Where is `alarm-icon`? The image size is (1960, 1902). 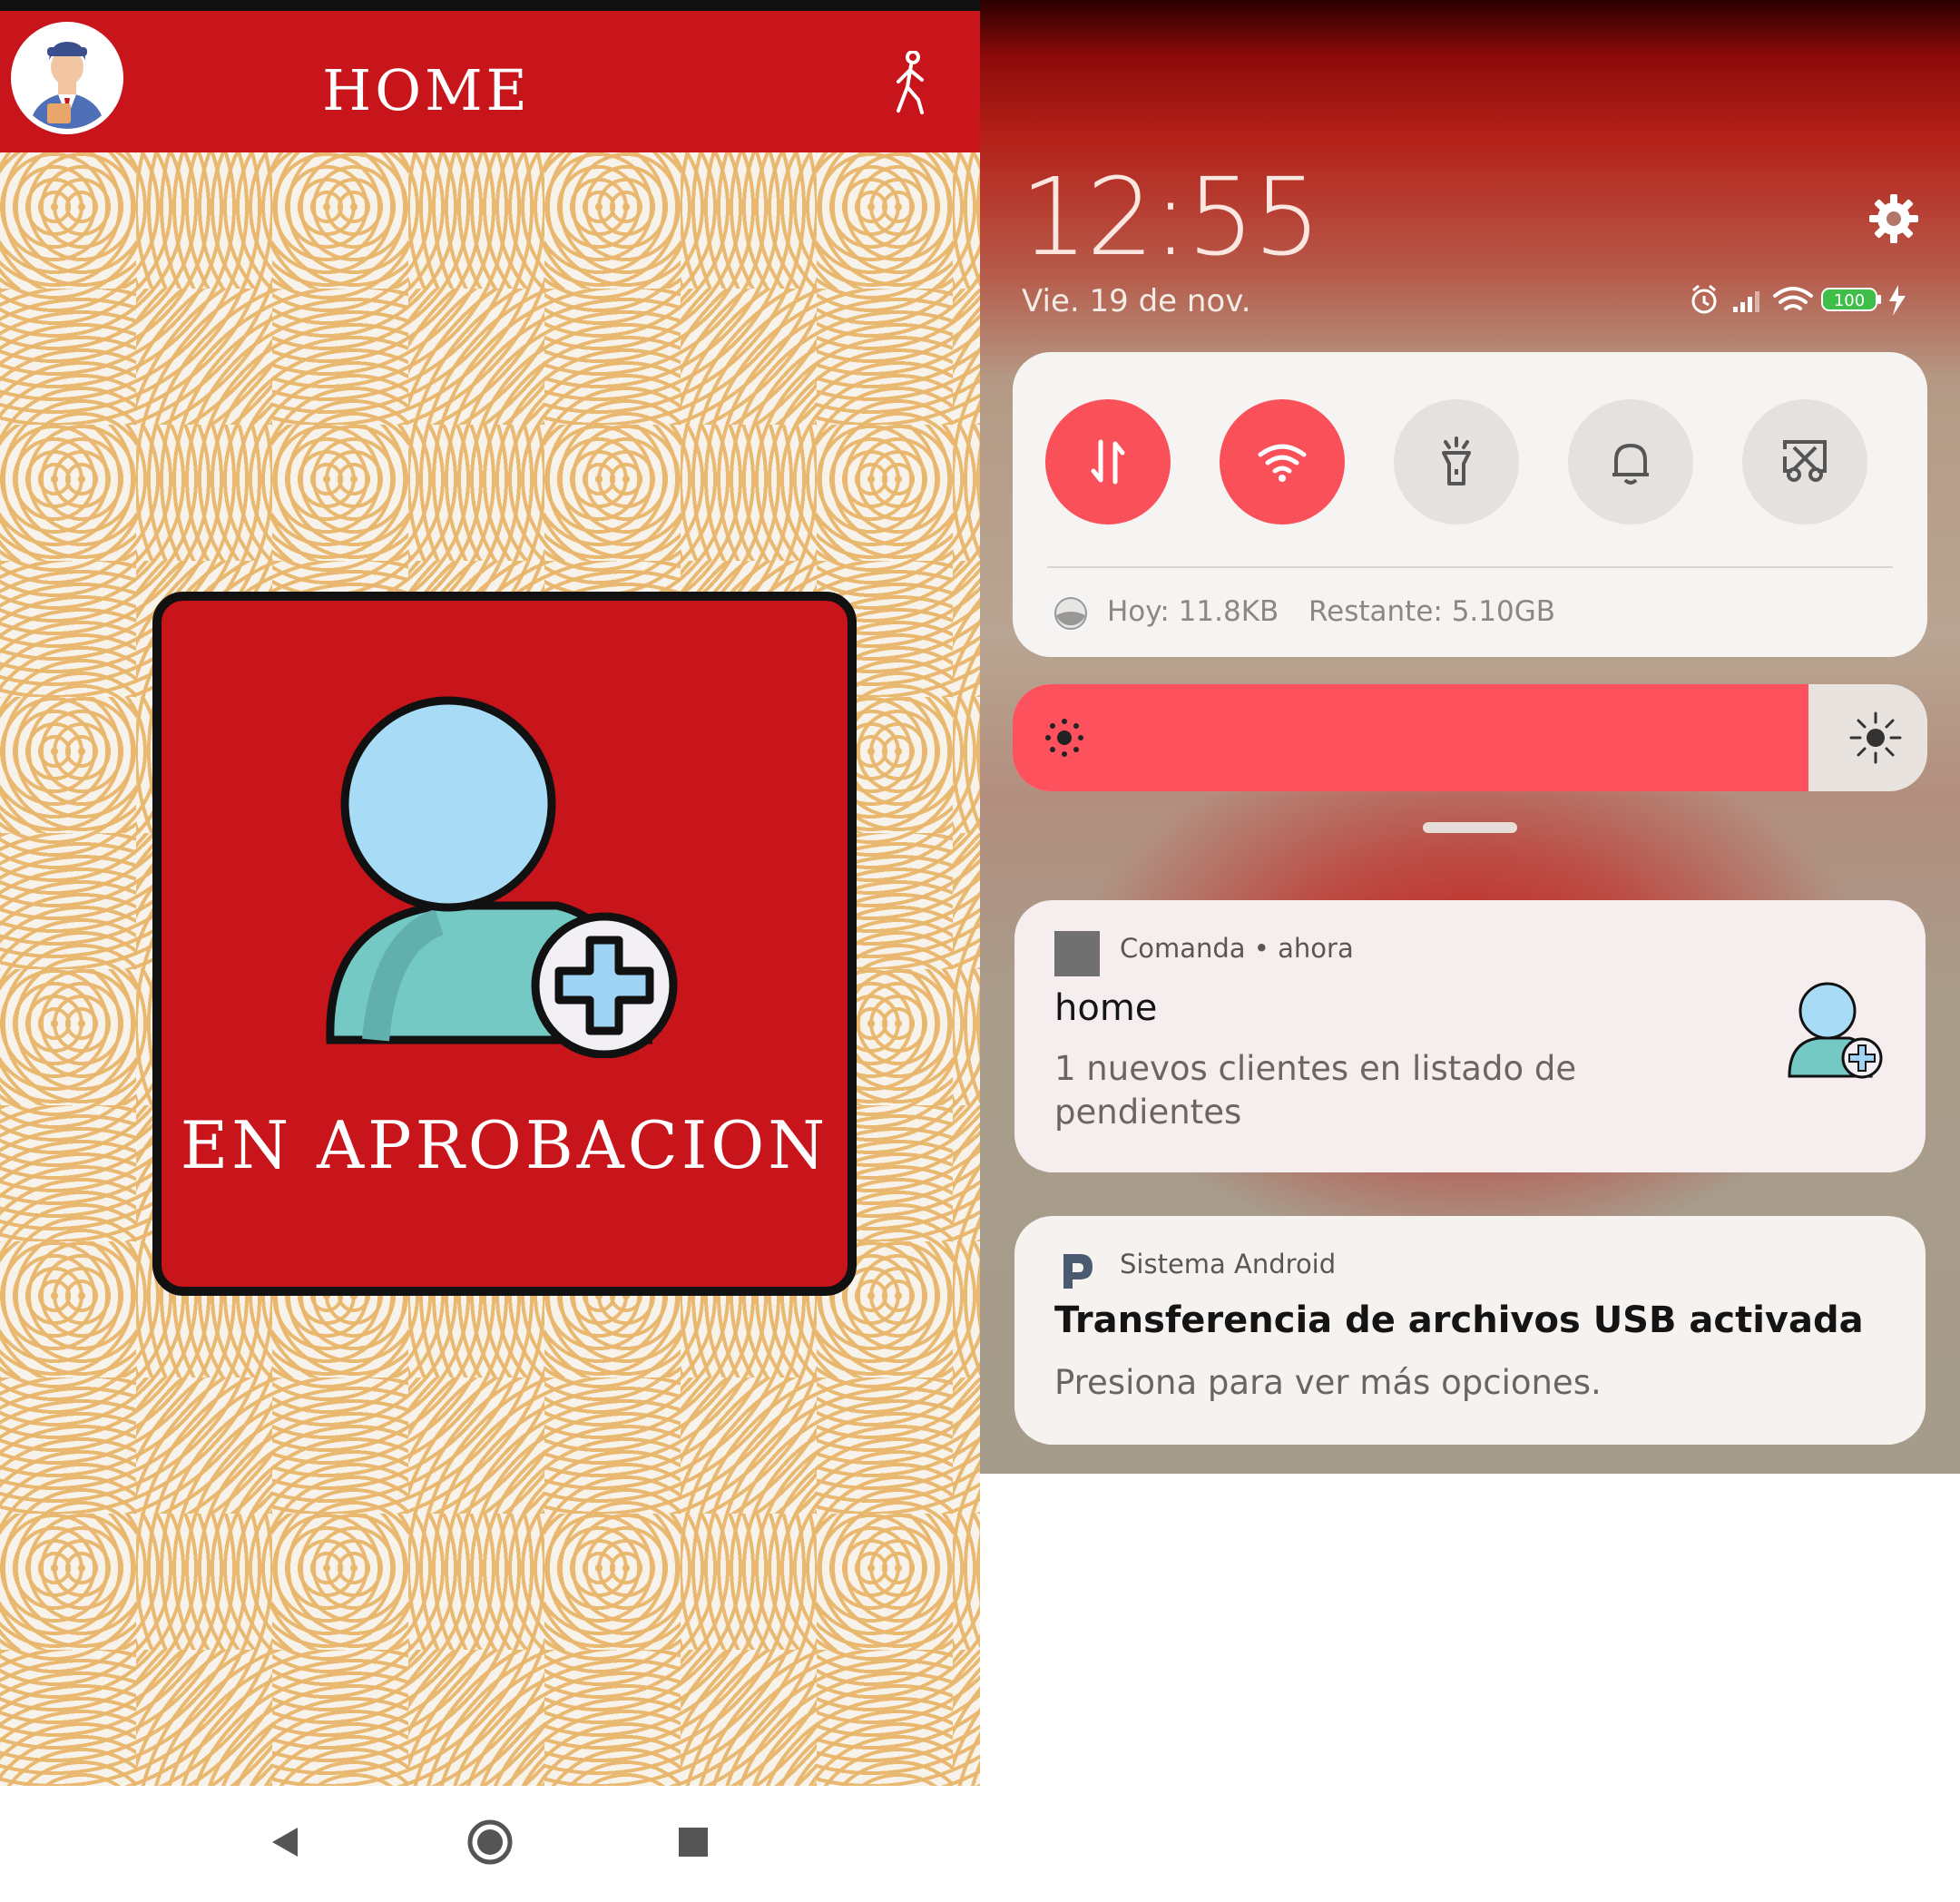
alarm-icon is located at coordinates (1704, 299).